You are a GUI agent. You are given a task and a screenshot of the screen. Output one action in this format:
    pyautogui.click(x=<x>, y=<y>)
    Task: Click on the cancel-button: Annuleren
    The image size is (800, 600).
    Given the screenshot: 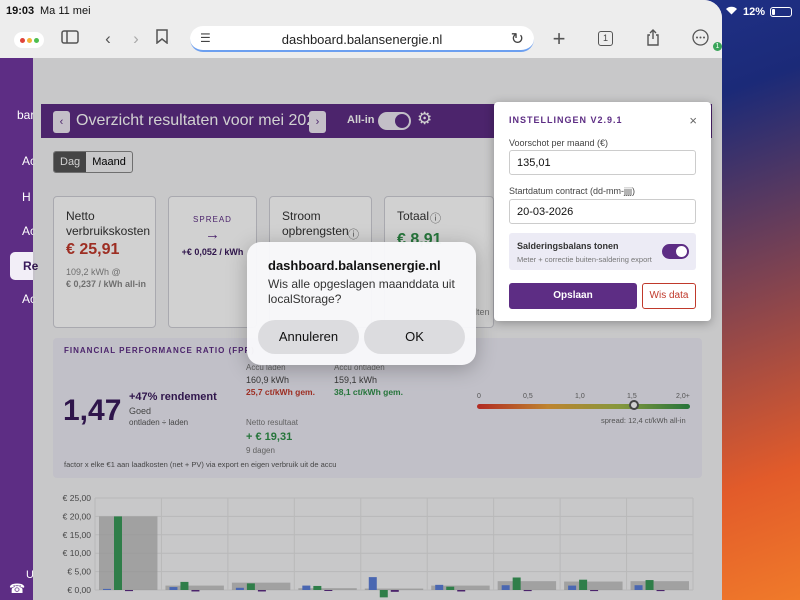 What is the action you would take?
    pyautogui.click(x=308, y=337)
    